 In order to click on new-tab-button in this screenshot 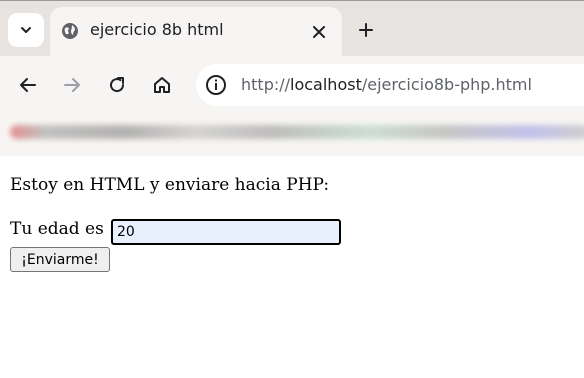, I will do `click(366, 30)`.